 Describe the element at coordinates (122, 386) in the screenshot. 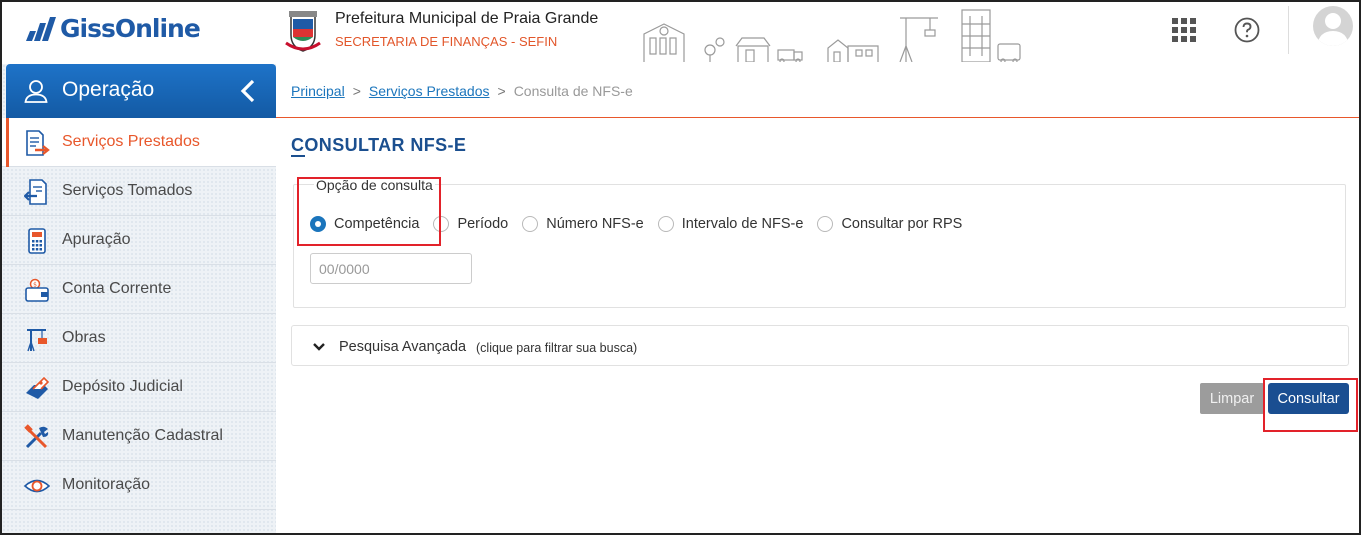

I see `sidebar-item-label: Depósito Judicial` at that location.